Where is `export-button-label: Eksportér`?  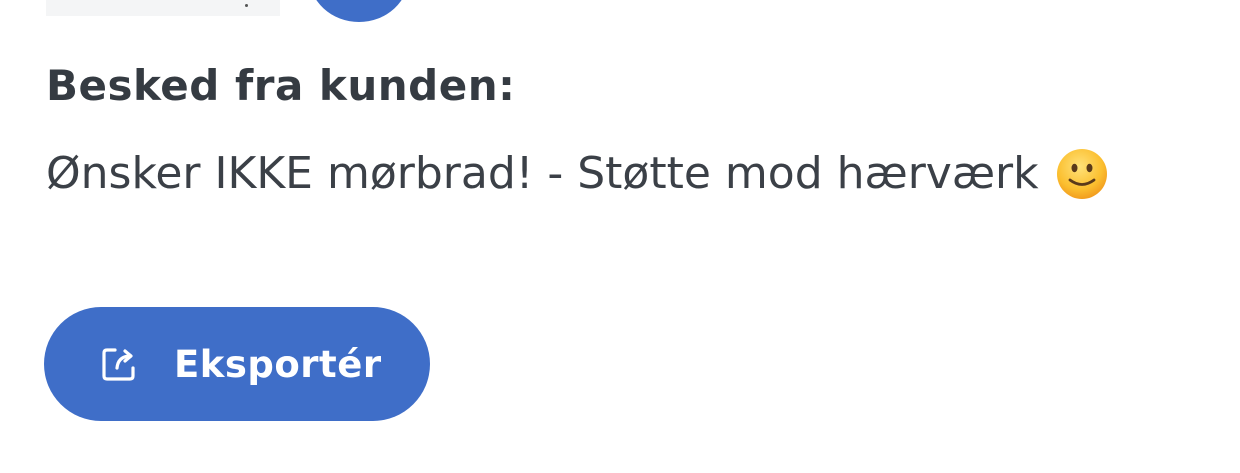
export-button-label: Eksportér is located at coordinates (278, 364).